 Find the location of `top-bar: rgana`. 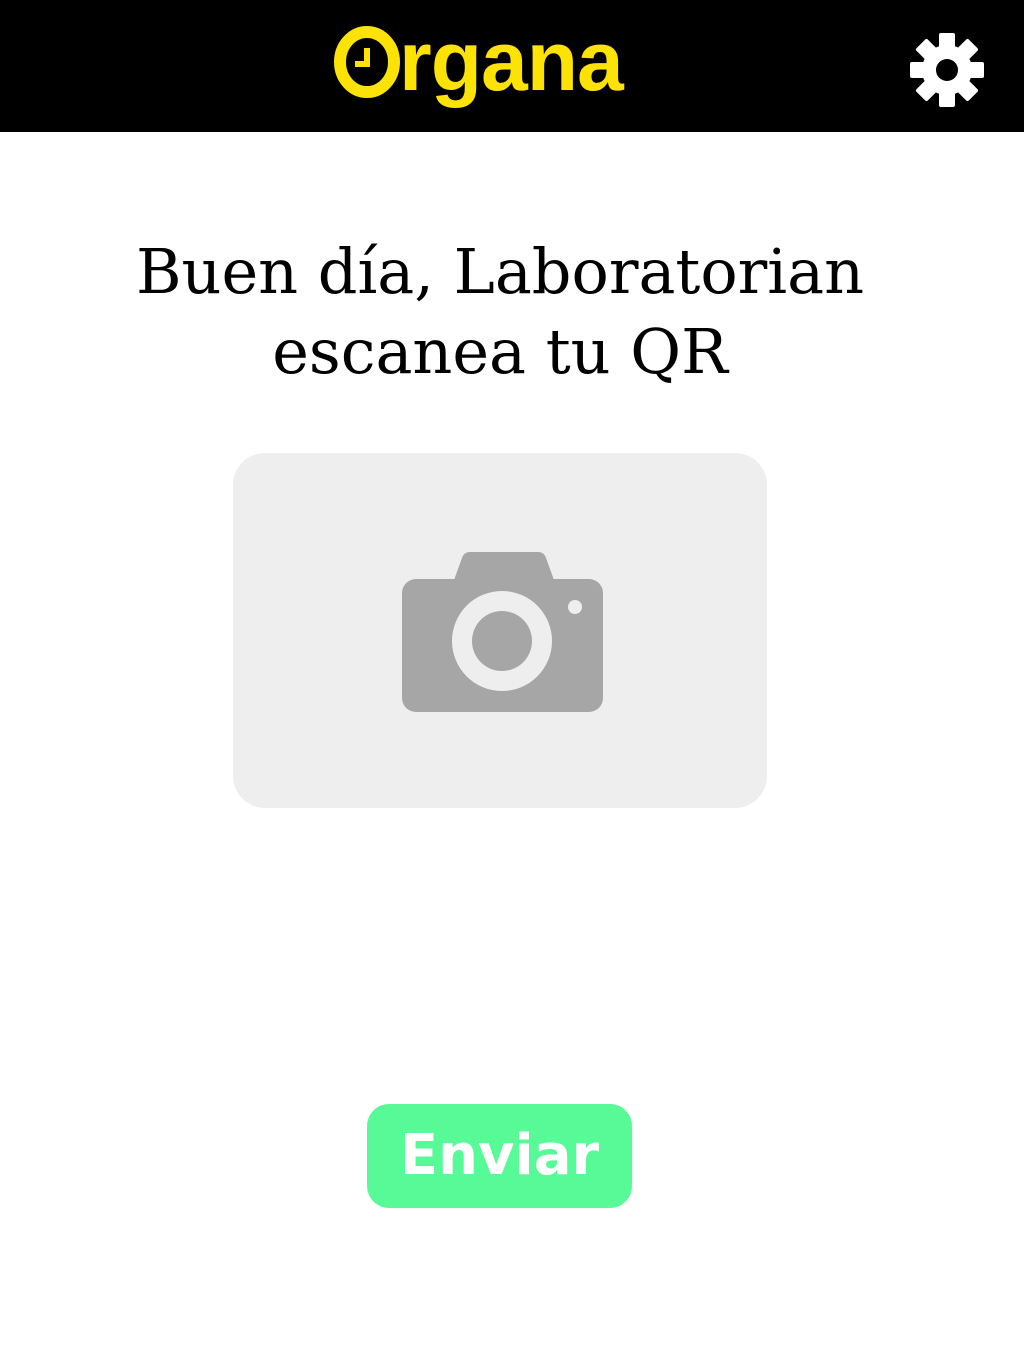

top-bar: rgana is located at coordinates (512, 66).